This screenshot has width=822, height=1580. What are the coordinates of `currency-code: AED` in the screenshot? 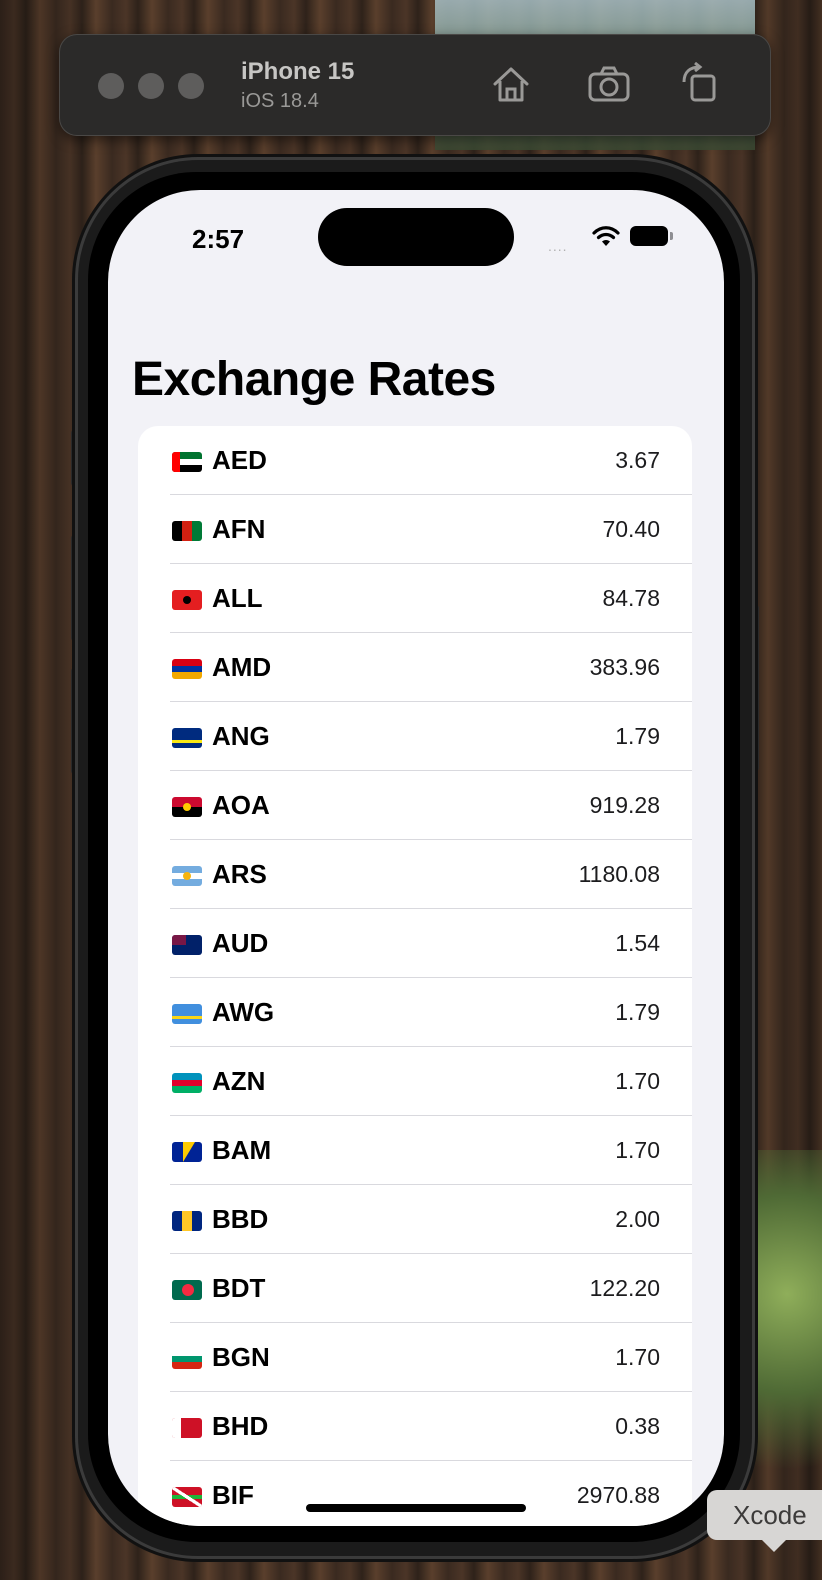 It's located at (239, 460).